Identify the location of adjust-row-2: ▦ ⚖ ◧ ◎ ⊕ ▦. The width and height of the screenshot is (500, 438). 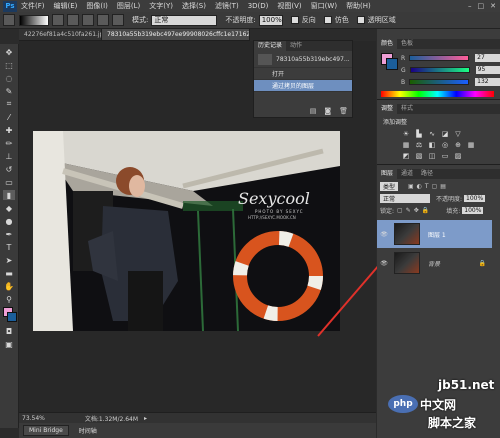
(450, 145).